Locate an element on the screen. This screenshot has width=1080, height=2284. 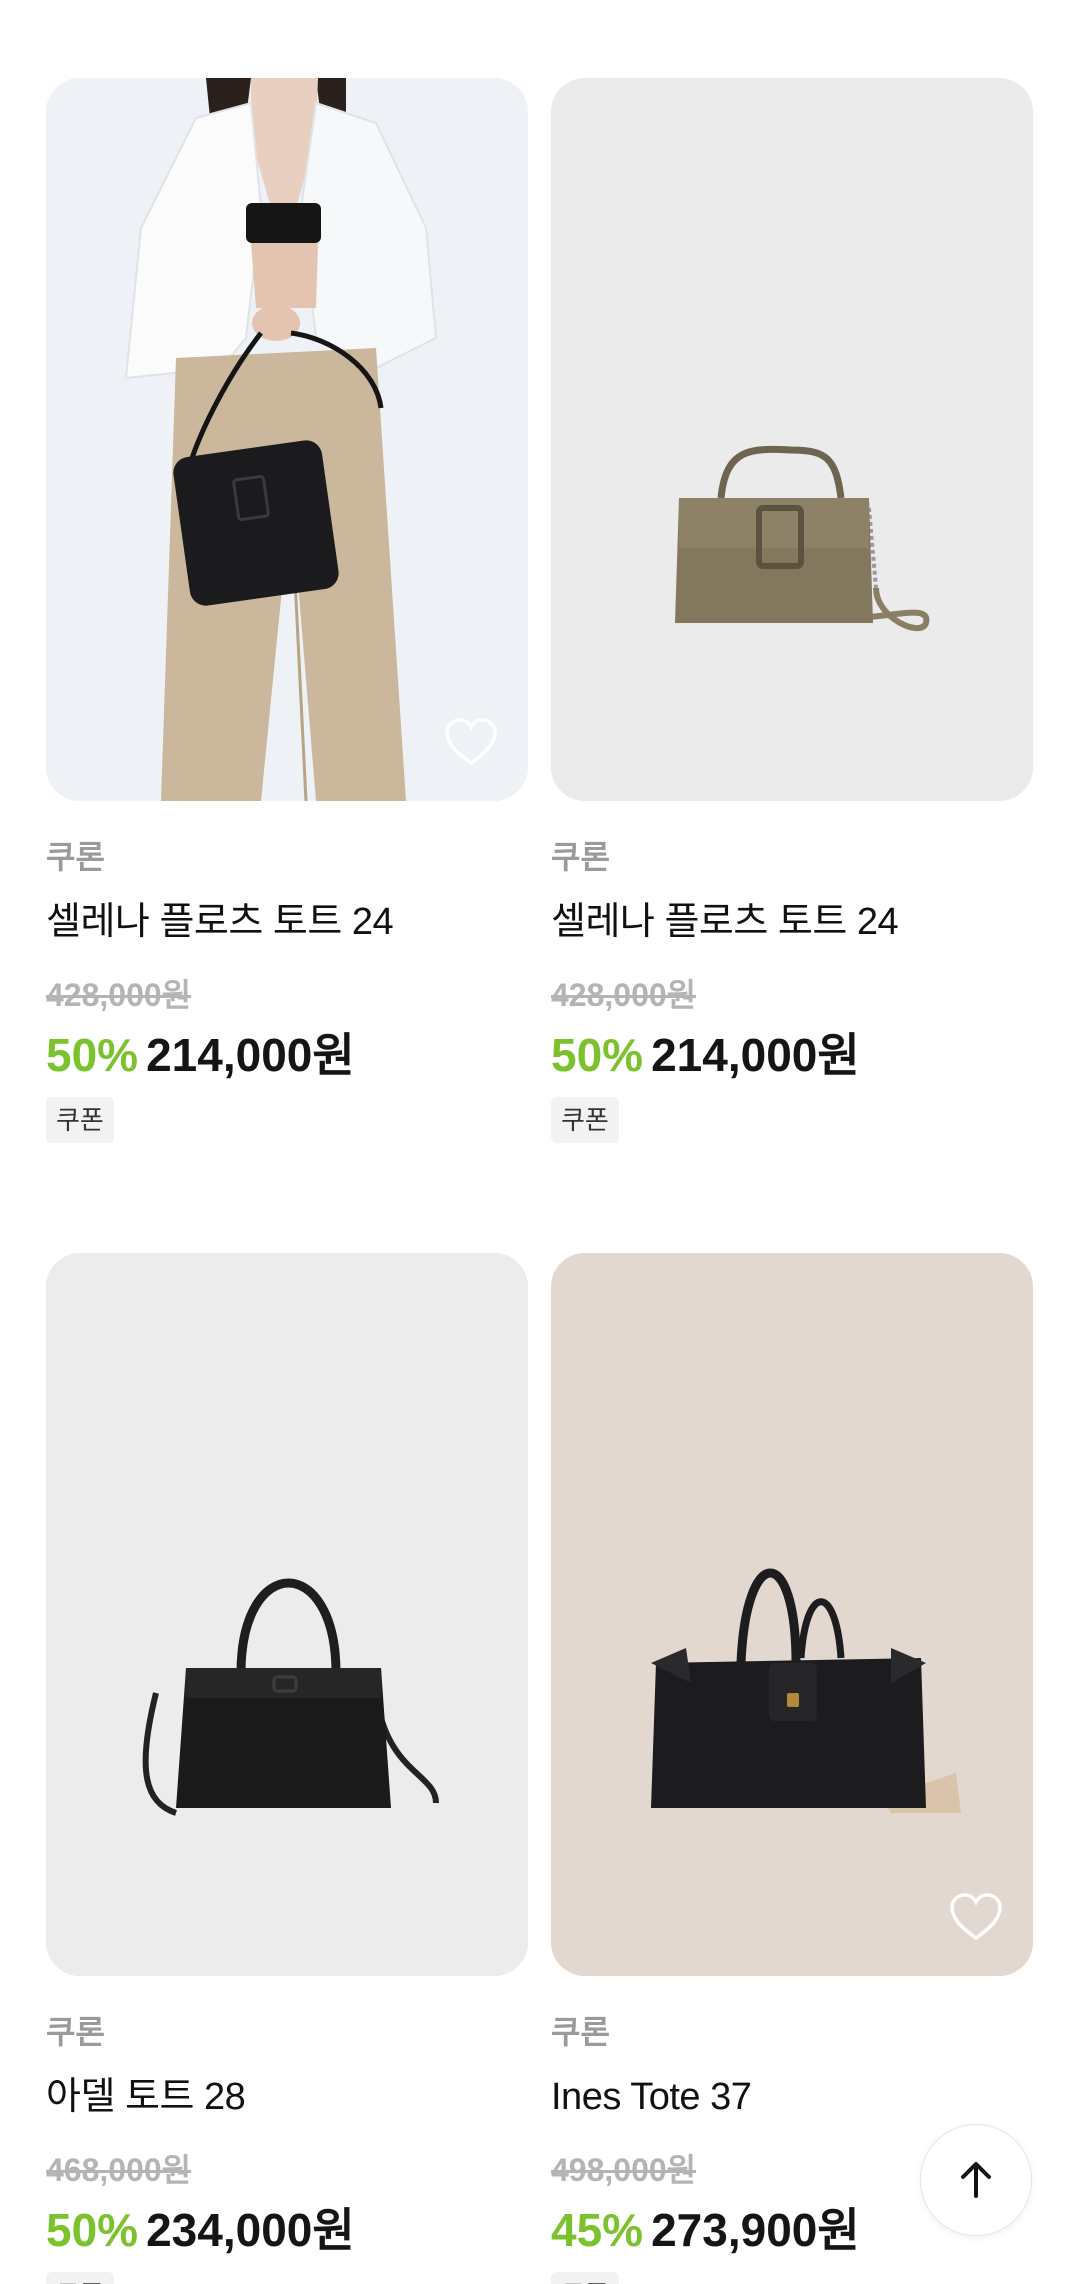
original-price: 468,000원 is located at coordinates (119, 2170).